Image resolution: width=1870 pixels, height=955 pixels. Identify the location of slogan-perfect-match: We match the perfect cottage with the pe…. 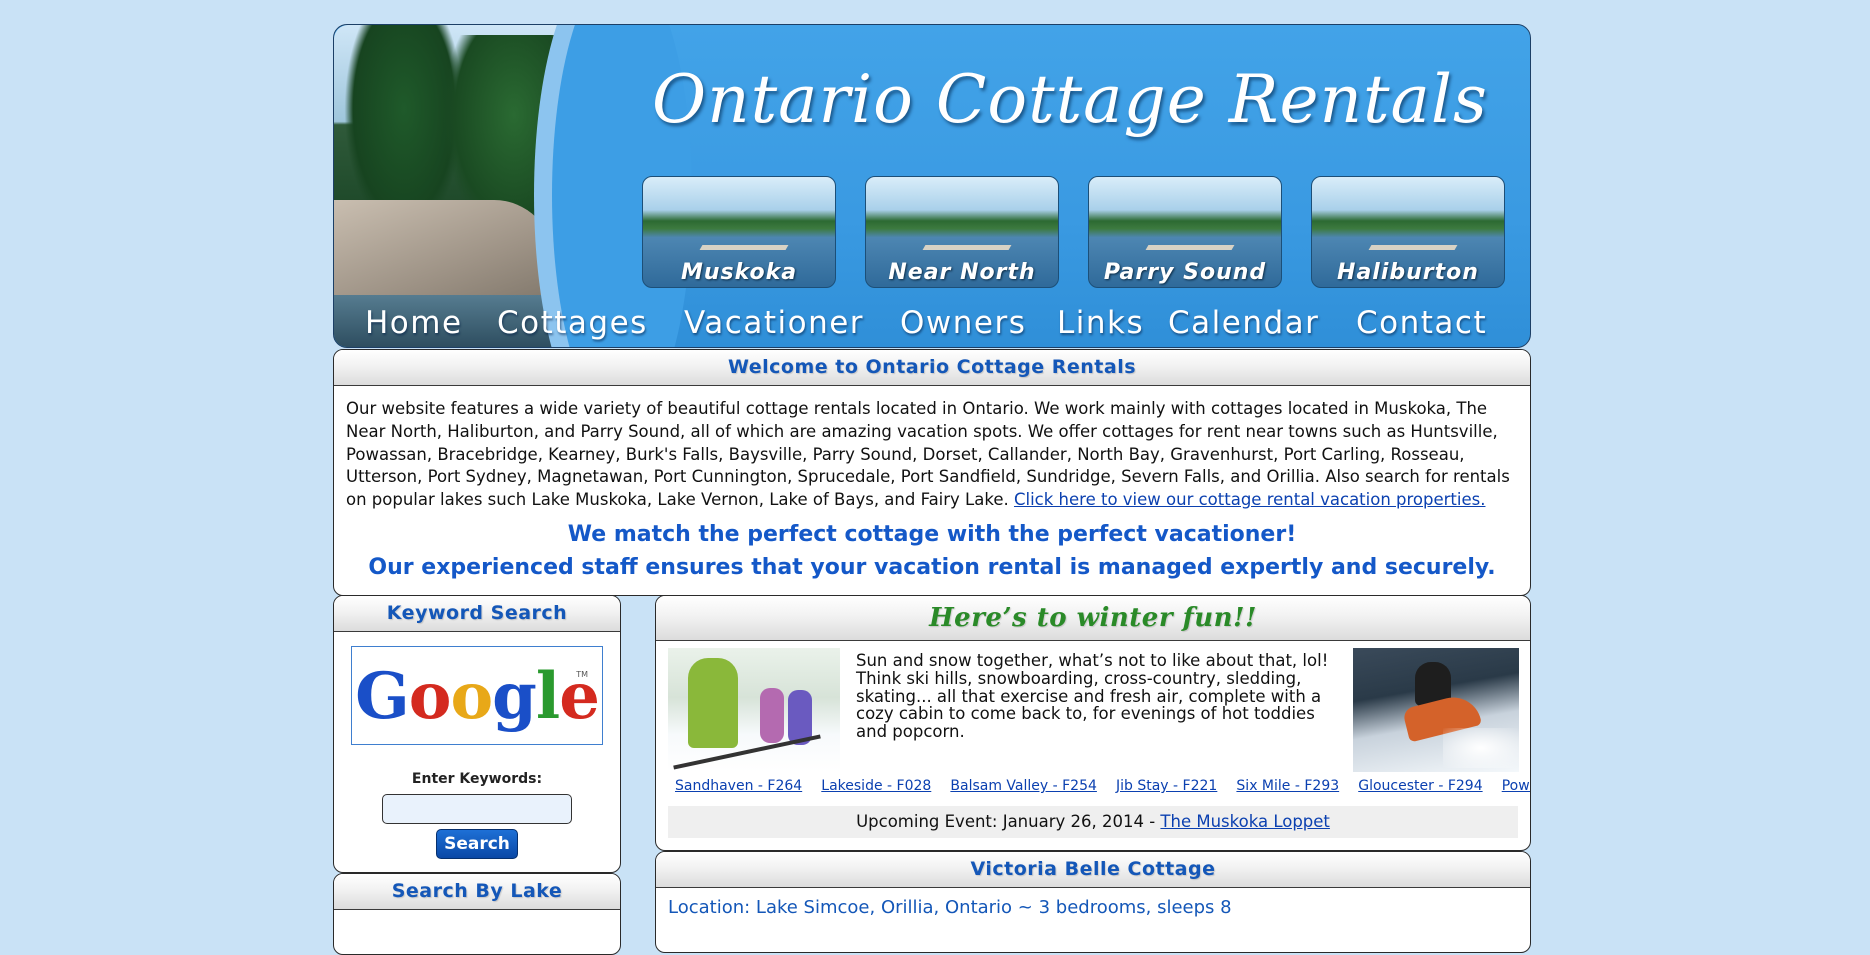
(932, 534).